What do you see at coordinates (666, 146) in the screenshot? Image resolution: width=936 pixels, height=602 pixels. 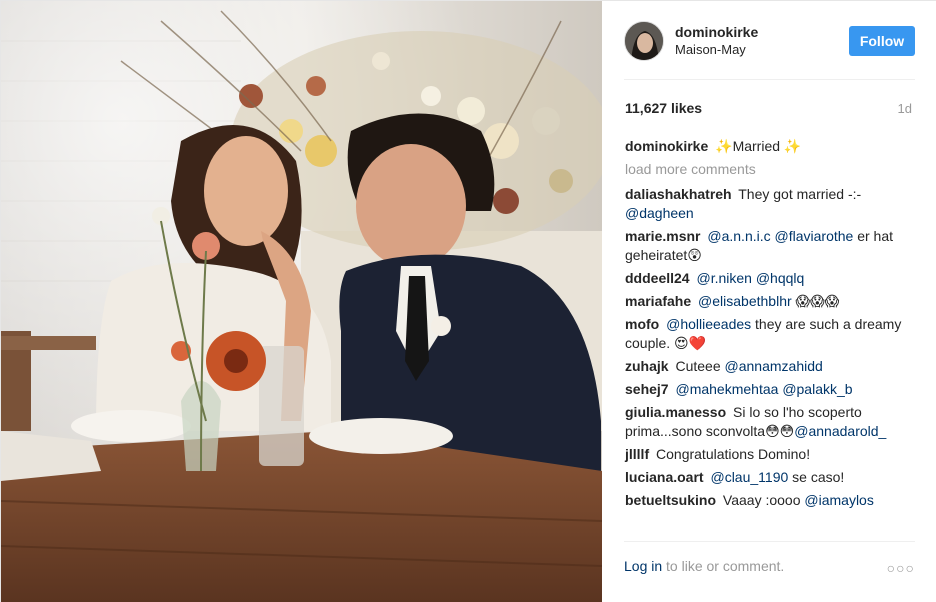 I see `caption-username: dominokirke` at bounding box center [666, 146].